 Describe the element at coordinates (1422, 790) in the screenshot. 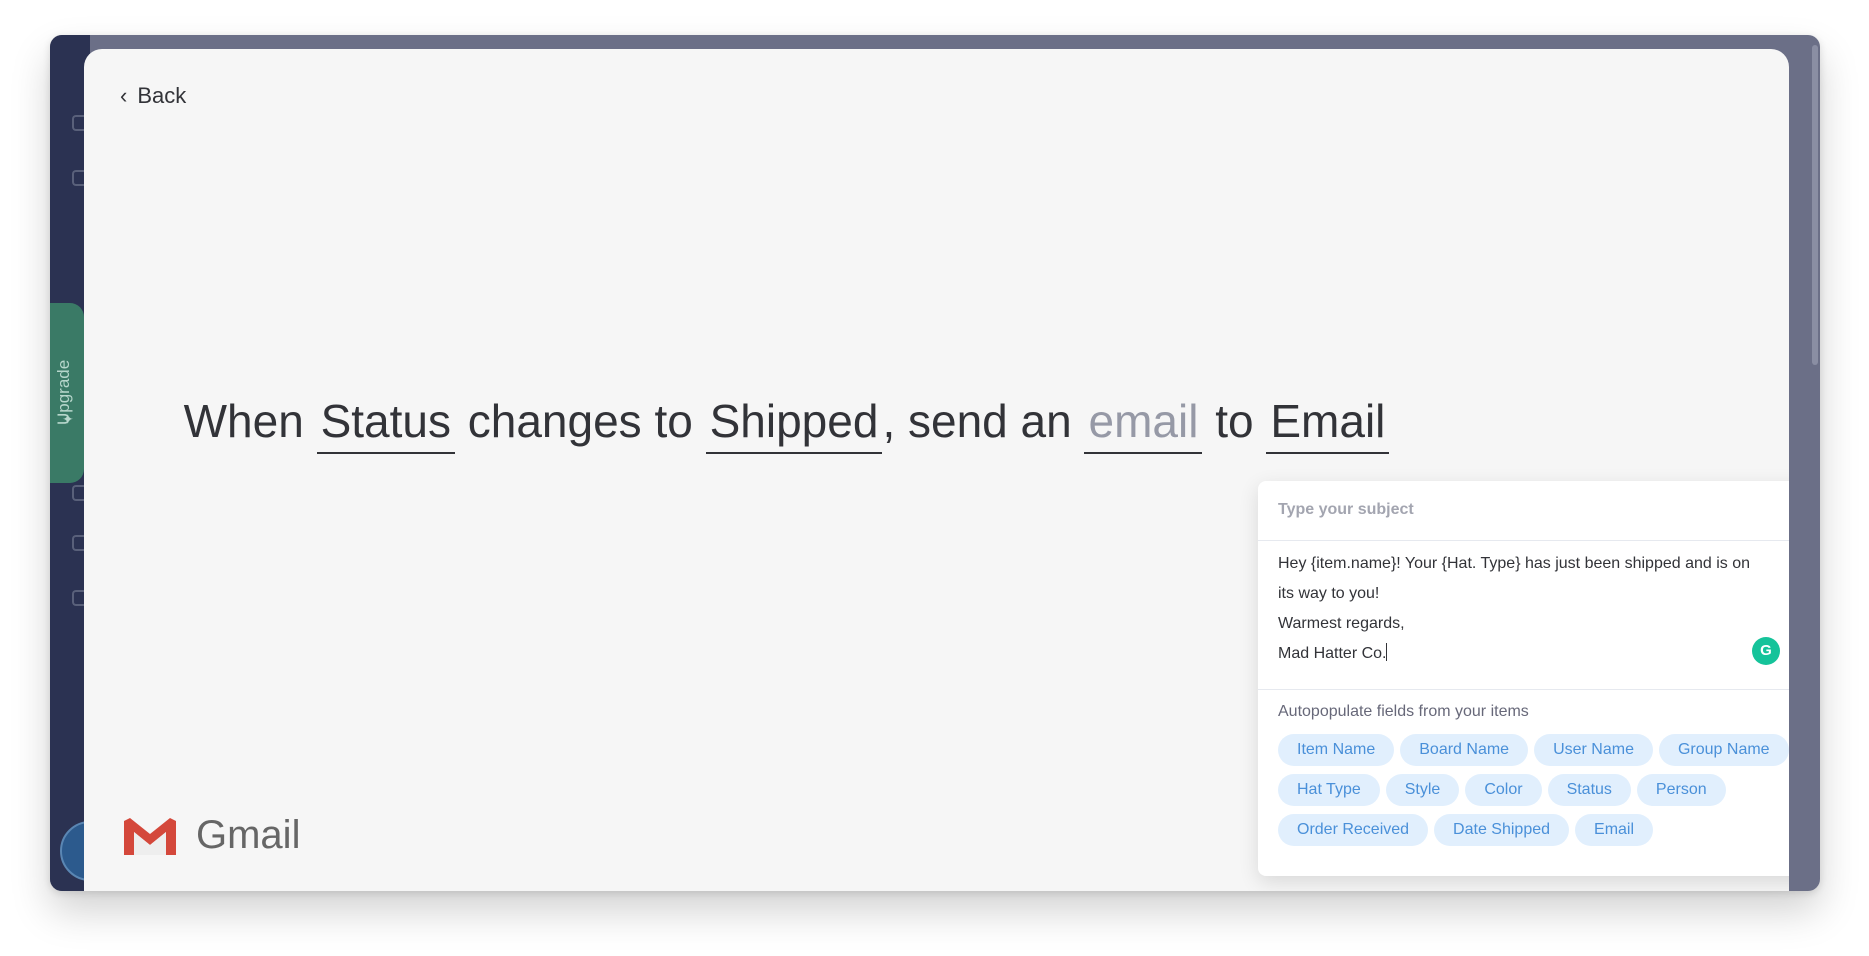

I see `field-chip-style: Style` at that location.